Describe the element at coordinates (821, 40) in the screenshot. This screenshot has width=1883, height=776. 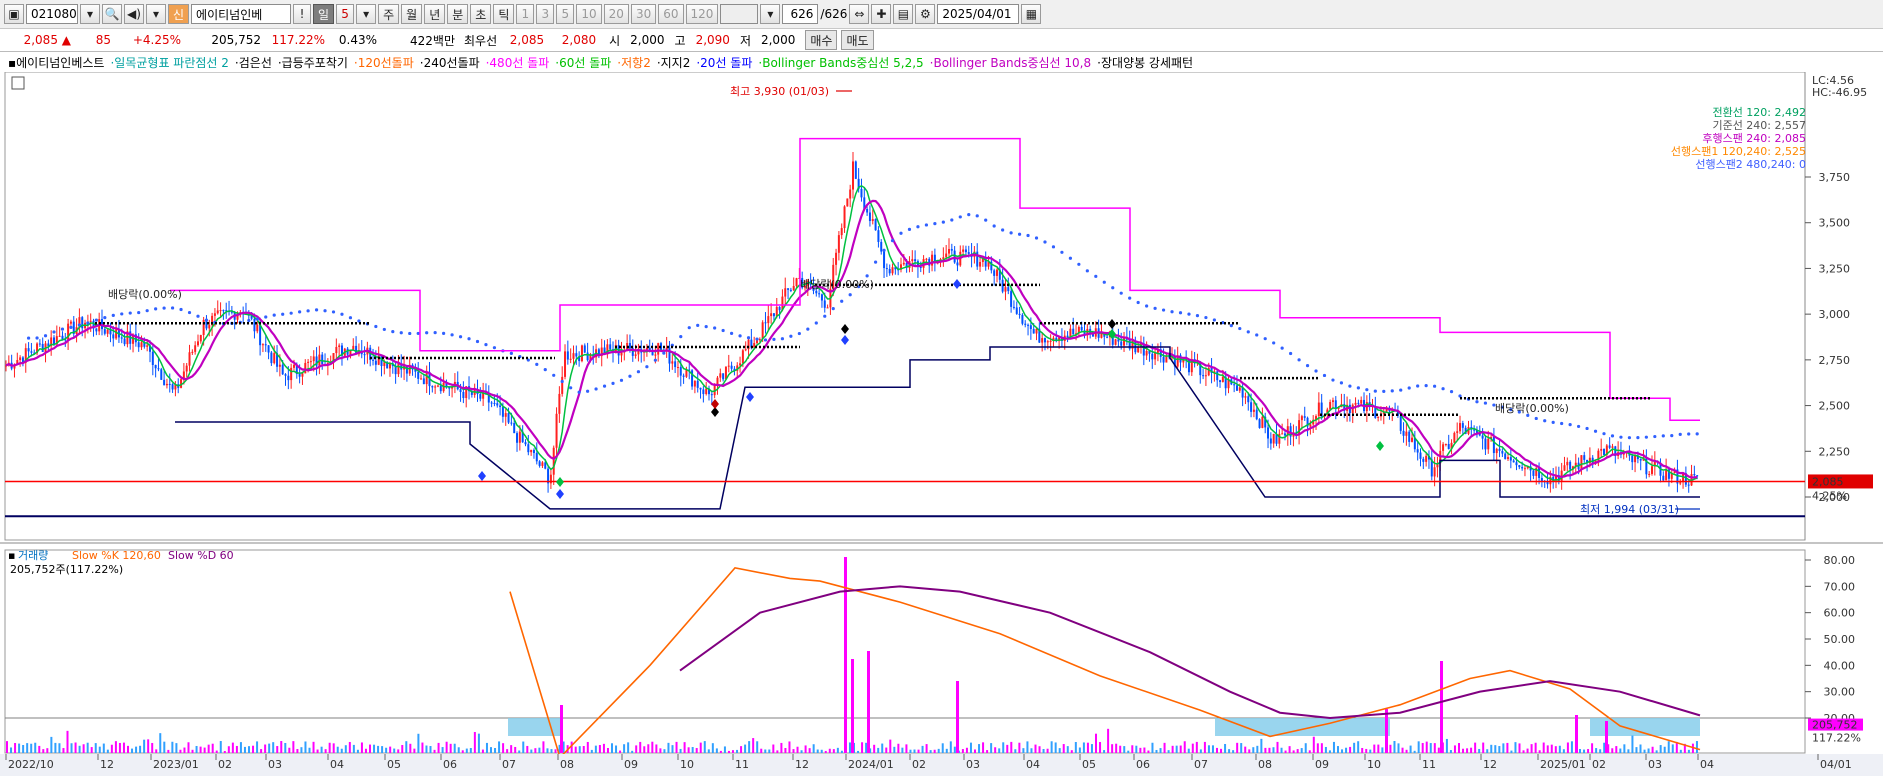
I see `buy-button: 매수` at that location.